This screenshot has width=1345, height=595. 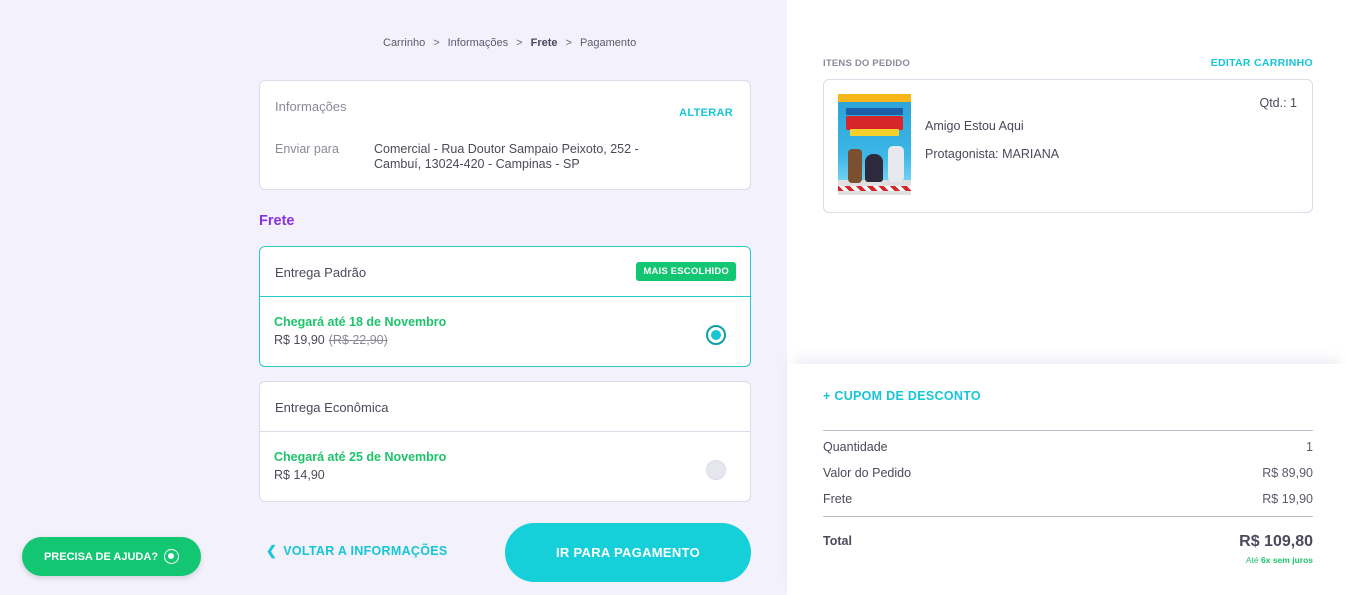 What do you see at coordinates (1287, 473) in the screenshot?
I see `summary-value: R$ 89,90` at bounding box center [1287, 473].